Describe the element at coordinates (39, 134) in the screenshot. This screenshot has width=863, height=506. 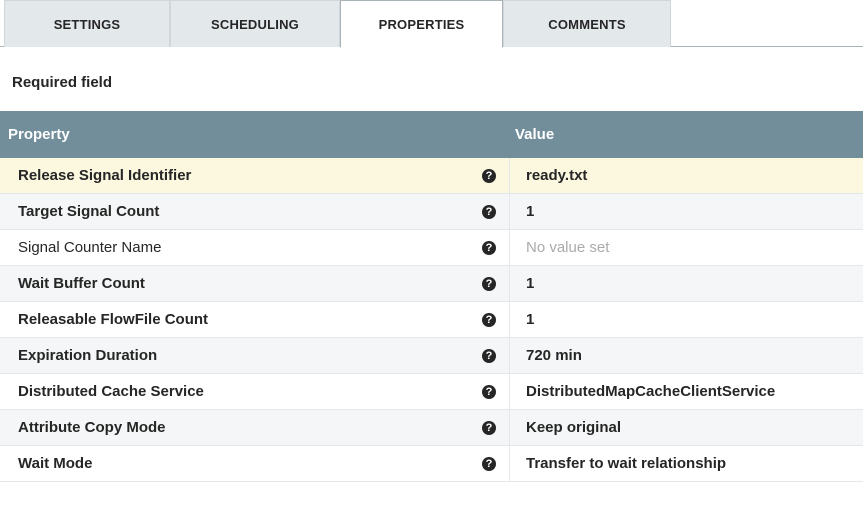
I see `header-property: Property` at that location.